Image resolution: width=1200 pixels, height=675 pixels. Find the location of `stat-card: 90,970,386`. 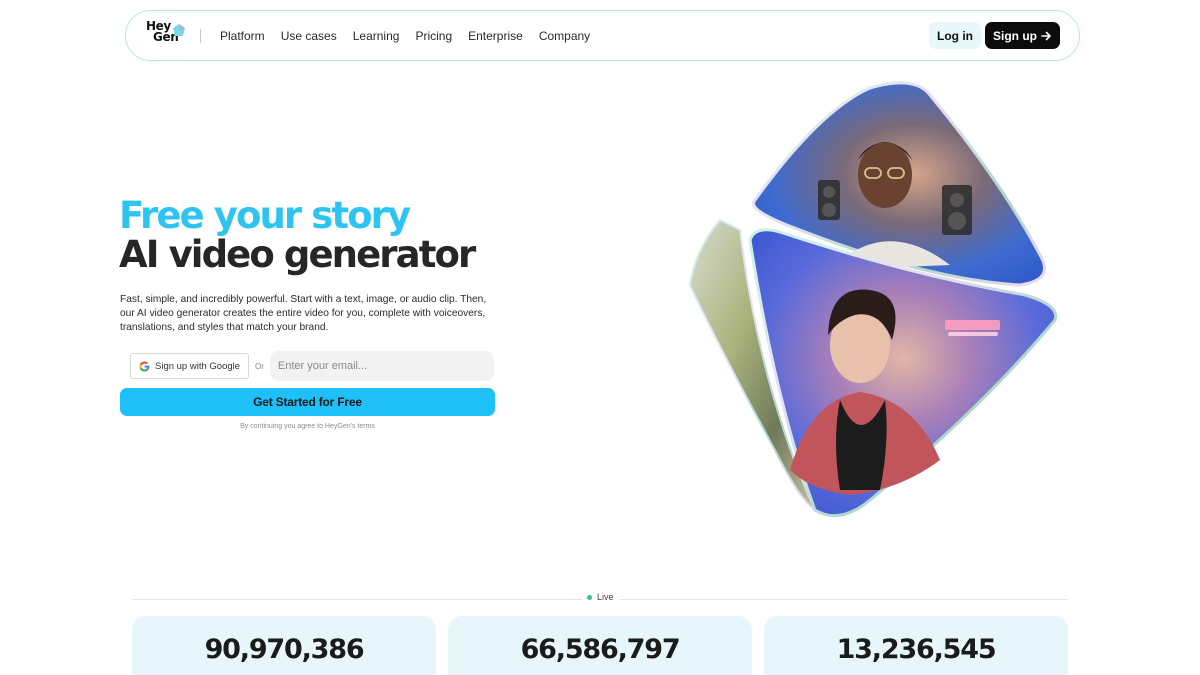

stat-card: 90,970,386 is located at coordinates (284, 645).